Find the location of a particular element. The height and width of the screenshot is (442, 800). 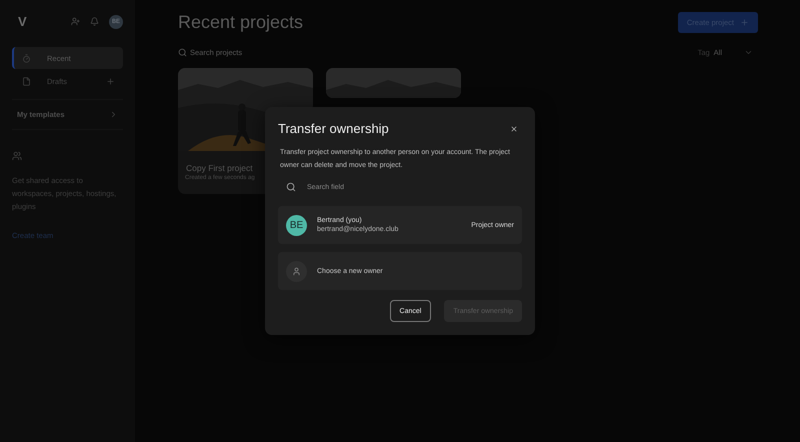

page-title: Recent projects is located at coordinates (241, 22).